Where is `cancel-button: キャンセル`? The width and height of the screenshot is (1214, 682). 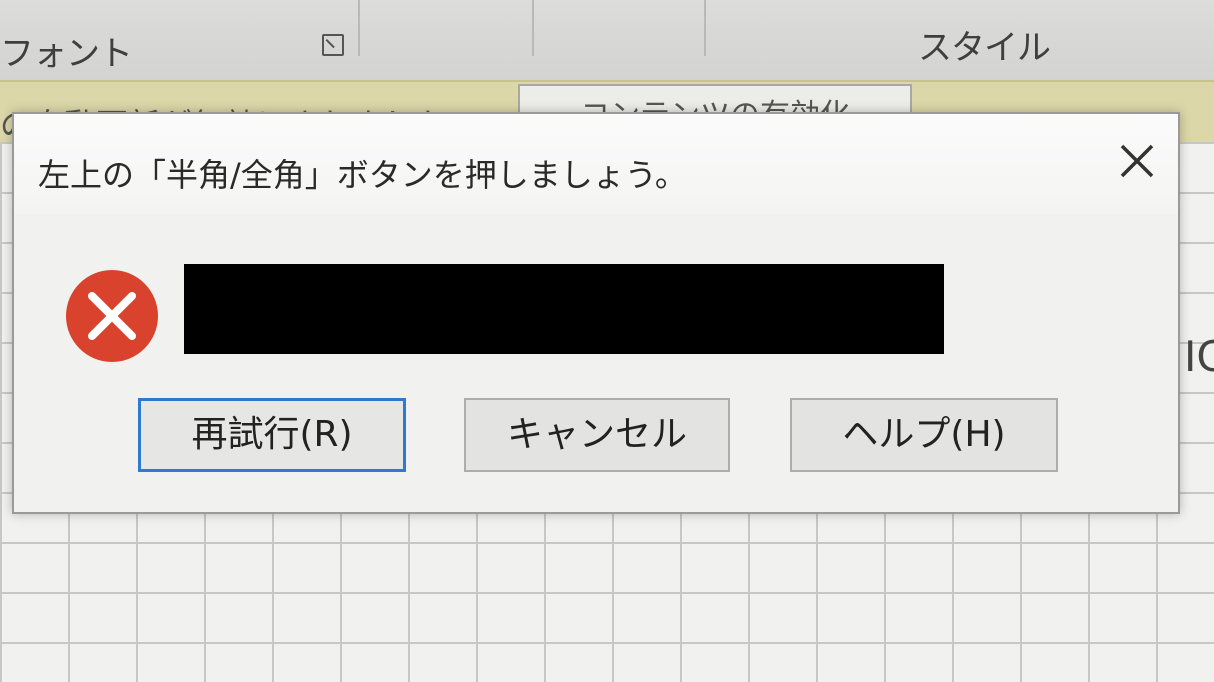
cancel-button: キャンセル is located at coordinates (597, 435).